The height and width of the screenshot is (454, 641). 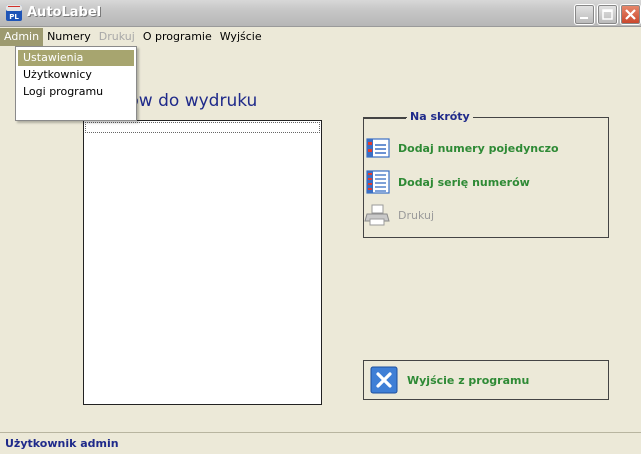 What do you see at coordinates (584, 18) in the screenshot?
I see `minimize-icon` at bounding box center [584, 18].